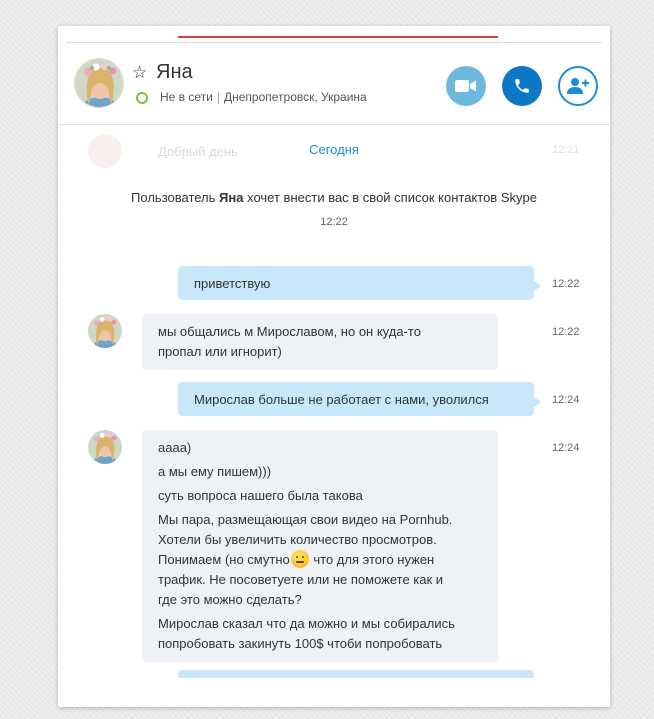 This screenshot has width=654, height=719. I want to click on system-time: 12:22, so click(334, 222).